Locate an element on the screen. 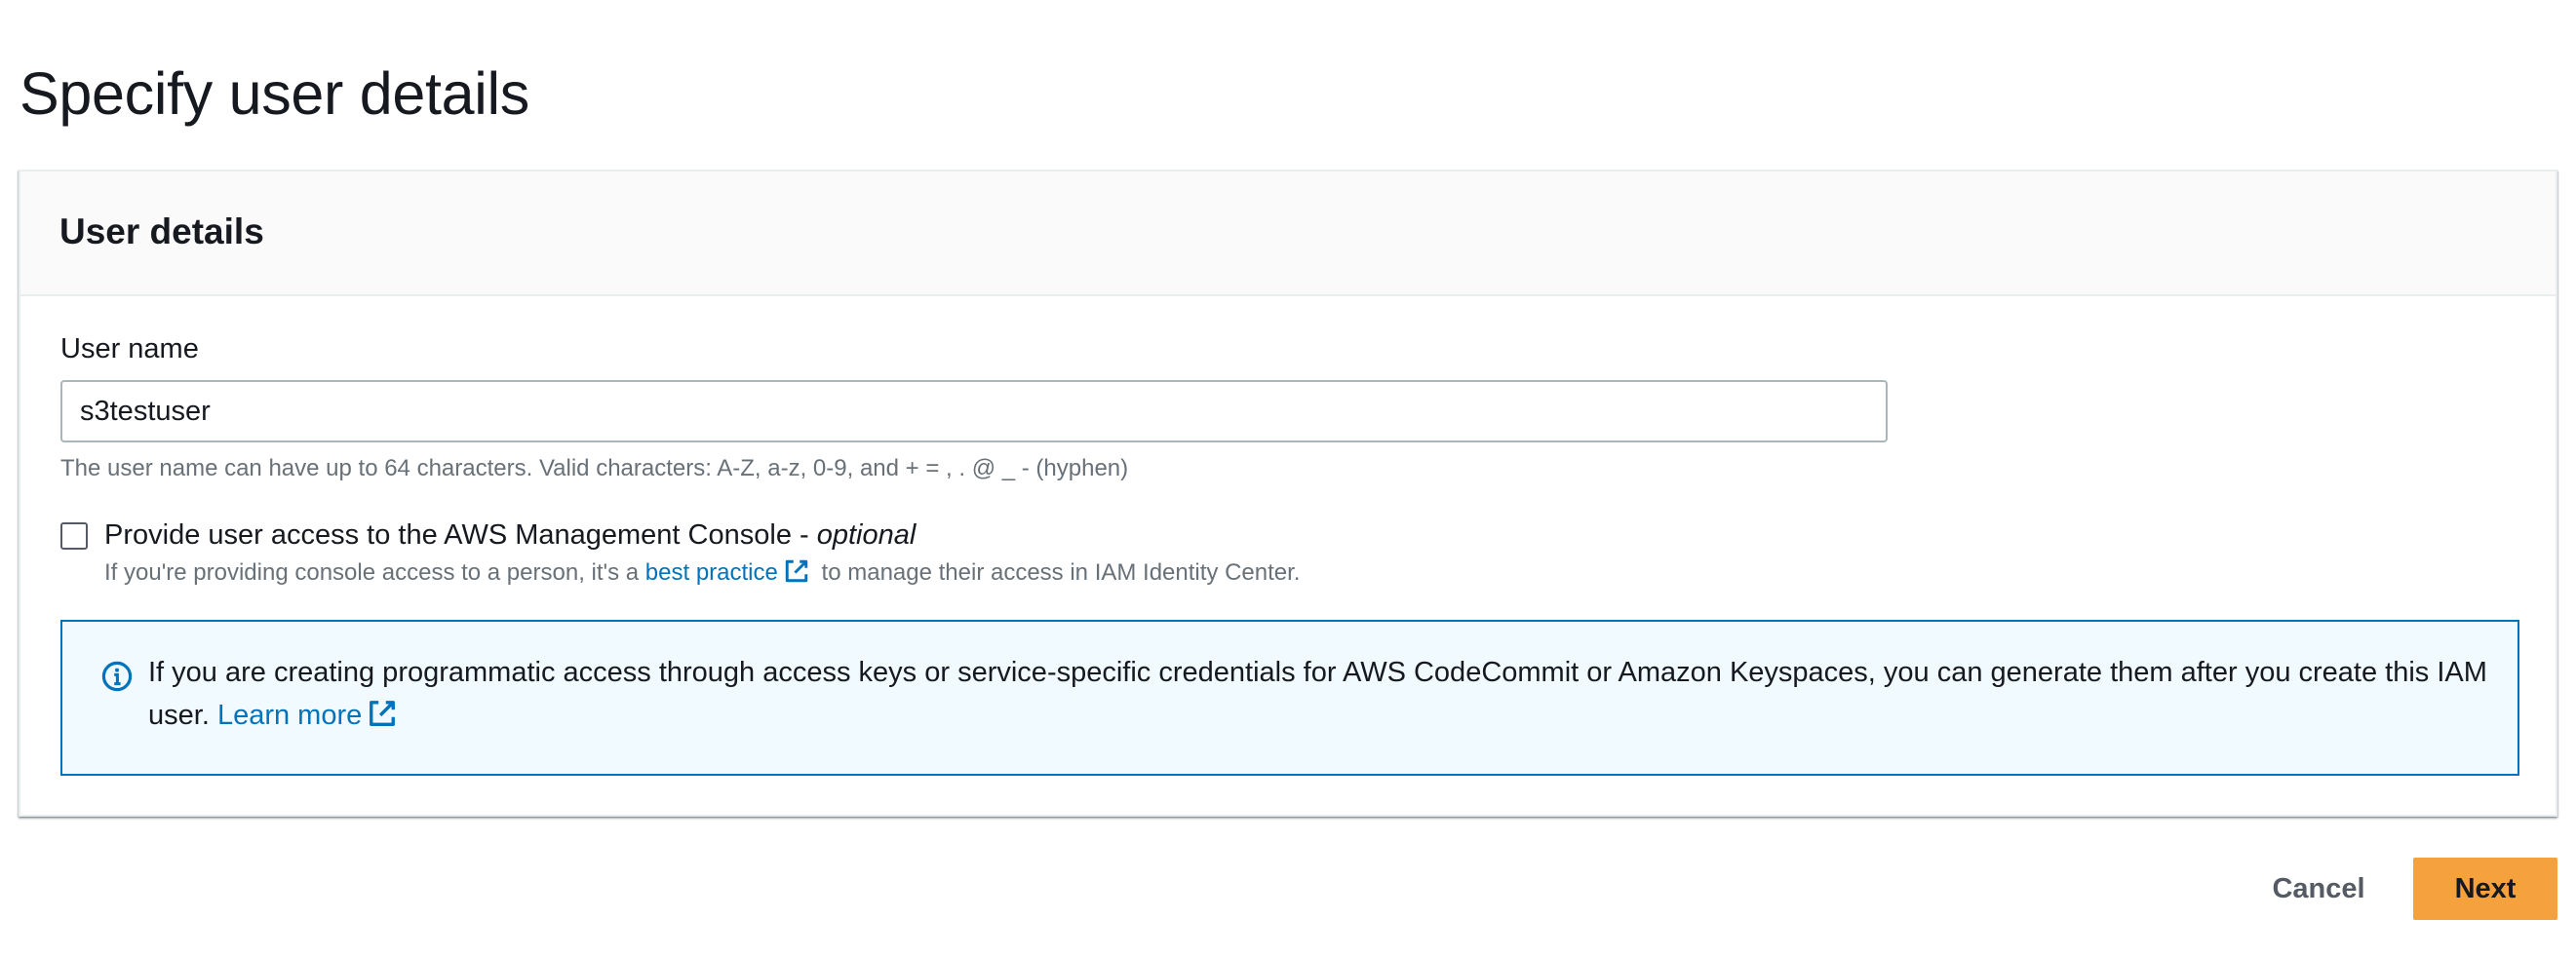 Image resolution: width=2576 pixels, height=957 pixels. section-title: User details is located at coordinates (161, 231).